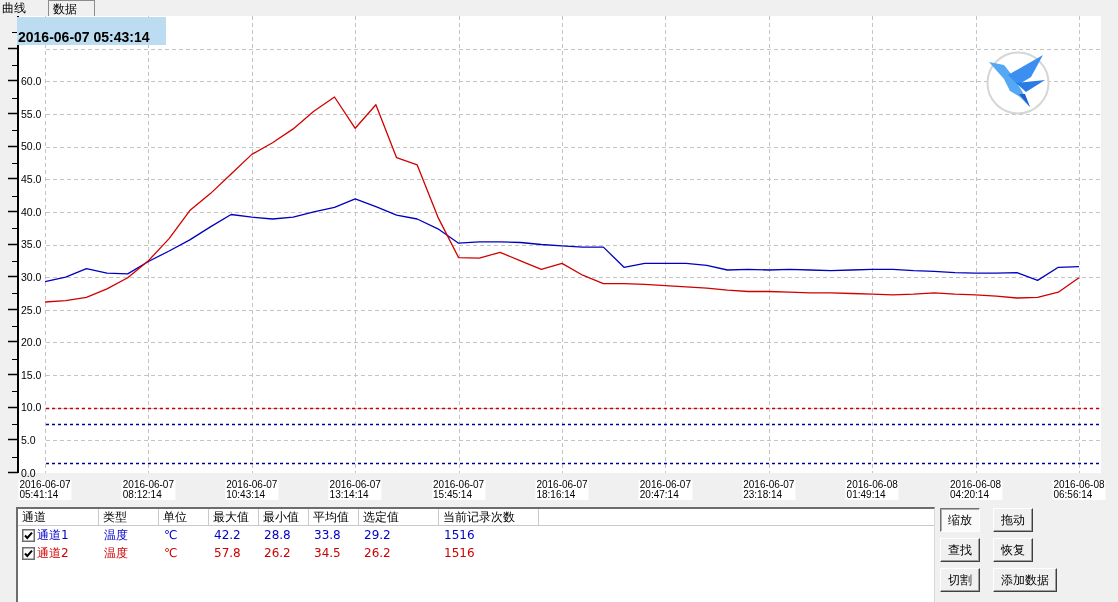 This screenshot has height=602, width=1118. What do you see at coordinates (562, 490) in the screenshot?
I see `x-axis-label: 2016-06-07 18:16:14` at bounding box center [562, 490].